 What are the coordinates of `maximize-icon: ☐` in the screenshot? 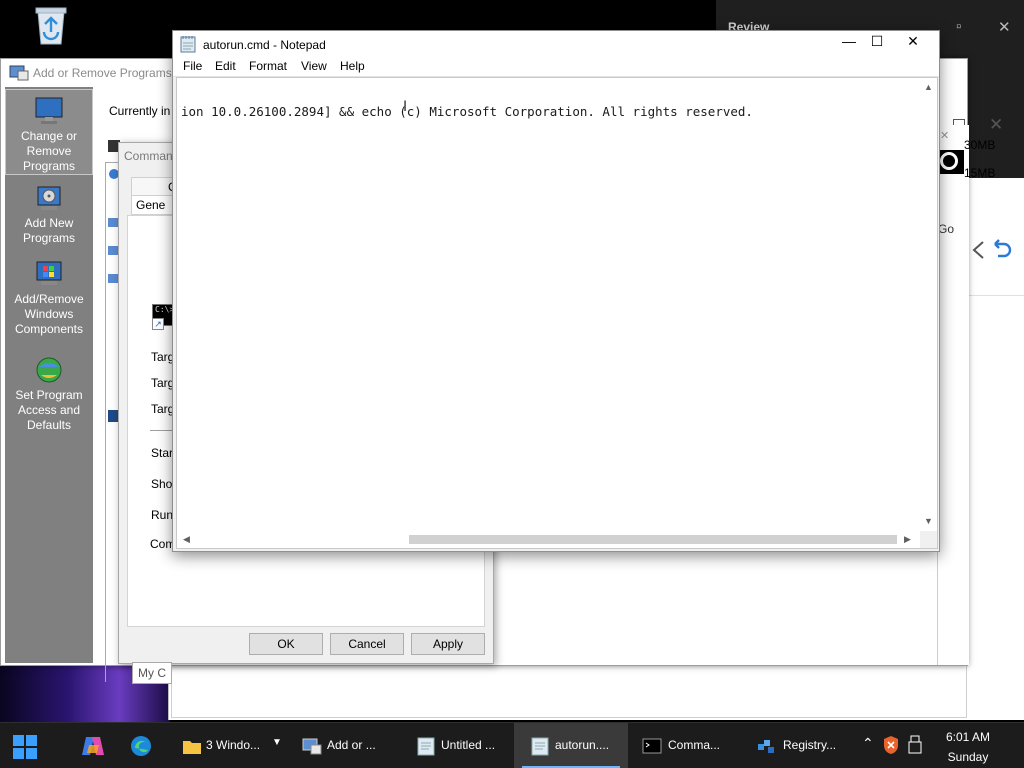 It's located at (877, 41).